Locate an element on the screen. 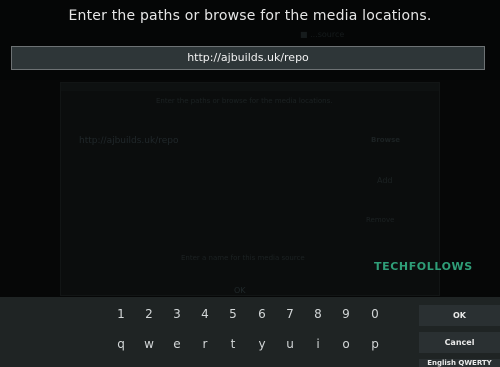 This screenshot has width=500, height=367. key-p: p is located at coordinates (375, 344).